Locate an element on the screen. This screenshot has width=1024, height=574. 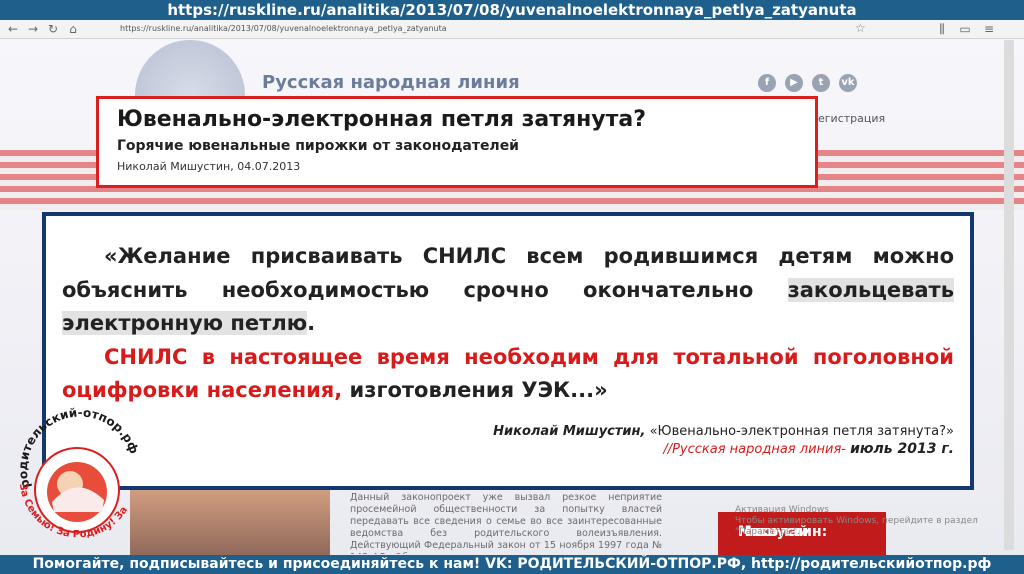
menu-icon: ≡ is located at coordinates (989, 29).